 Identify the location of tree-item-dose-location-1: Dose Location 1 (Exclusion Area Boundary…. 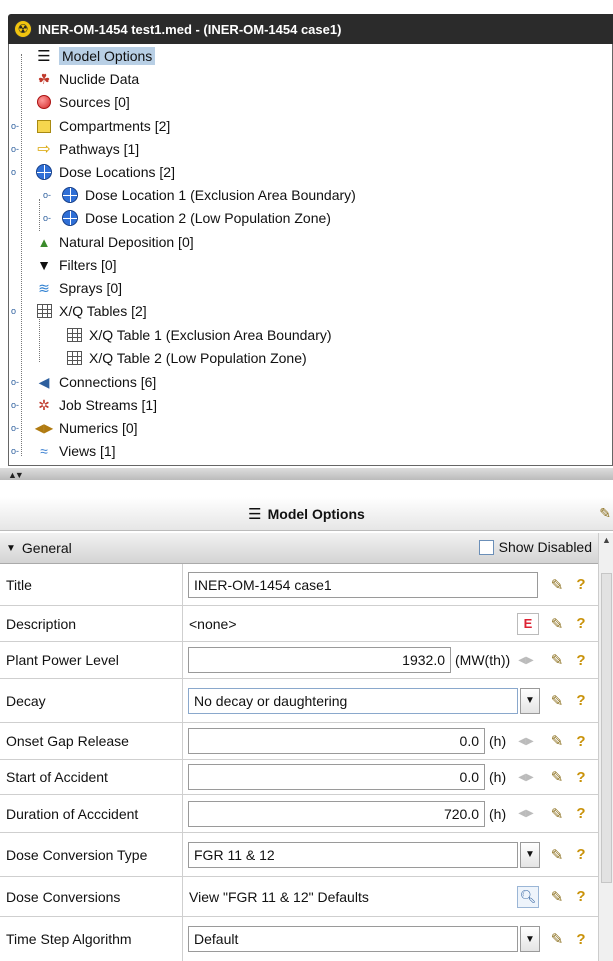
(208, 195).